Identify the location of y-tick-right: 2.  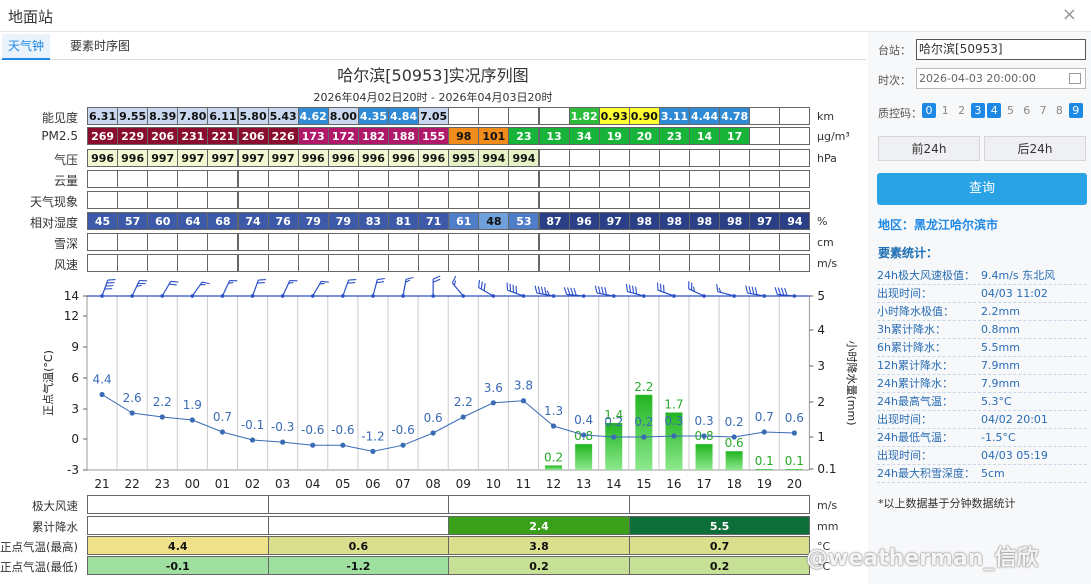
(821, 402).